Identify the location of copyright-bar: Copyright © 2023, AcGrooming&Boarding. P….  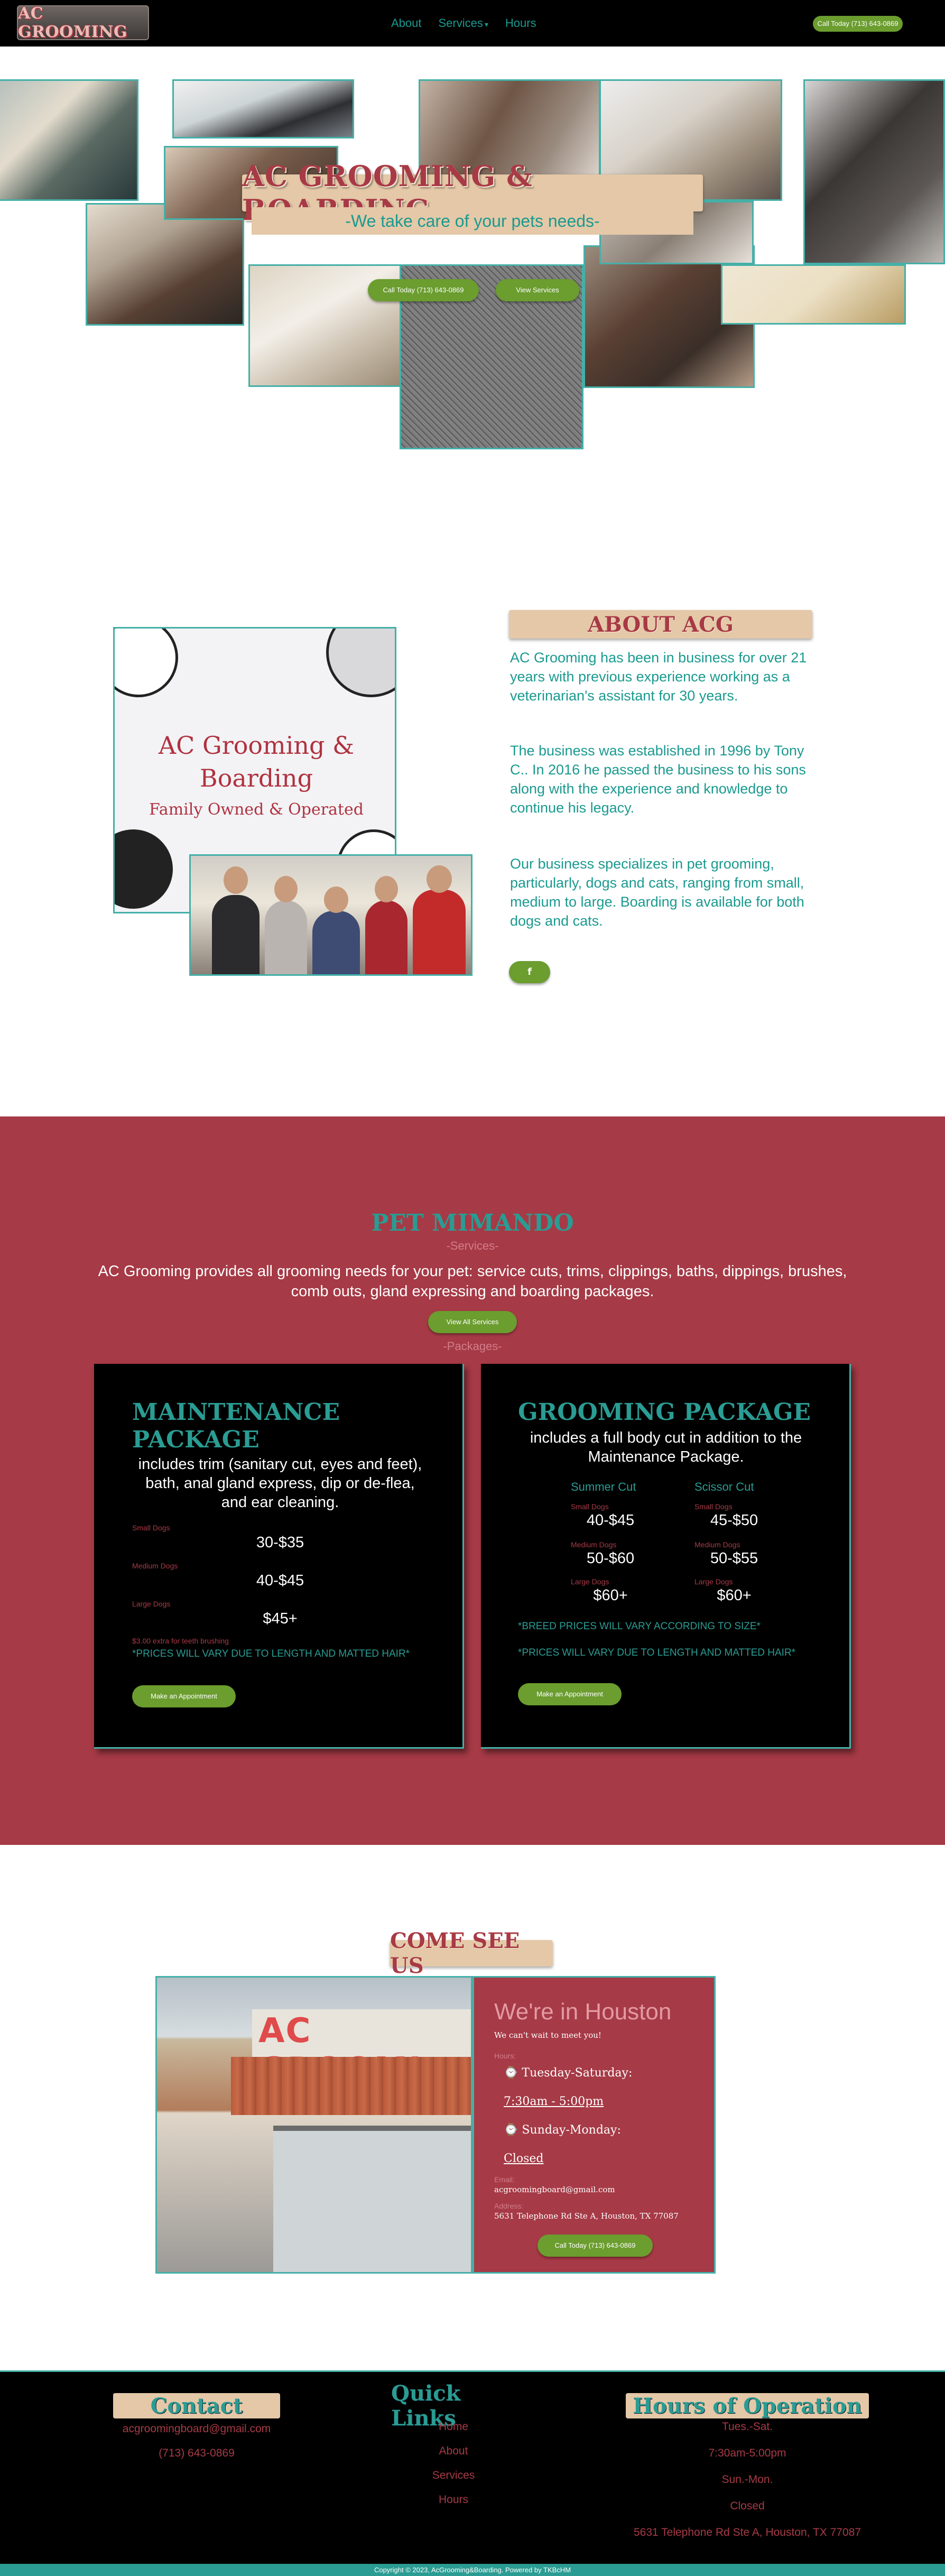
(472, 2570).